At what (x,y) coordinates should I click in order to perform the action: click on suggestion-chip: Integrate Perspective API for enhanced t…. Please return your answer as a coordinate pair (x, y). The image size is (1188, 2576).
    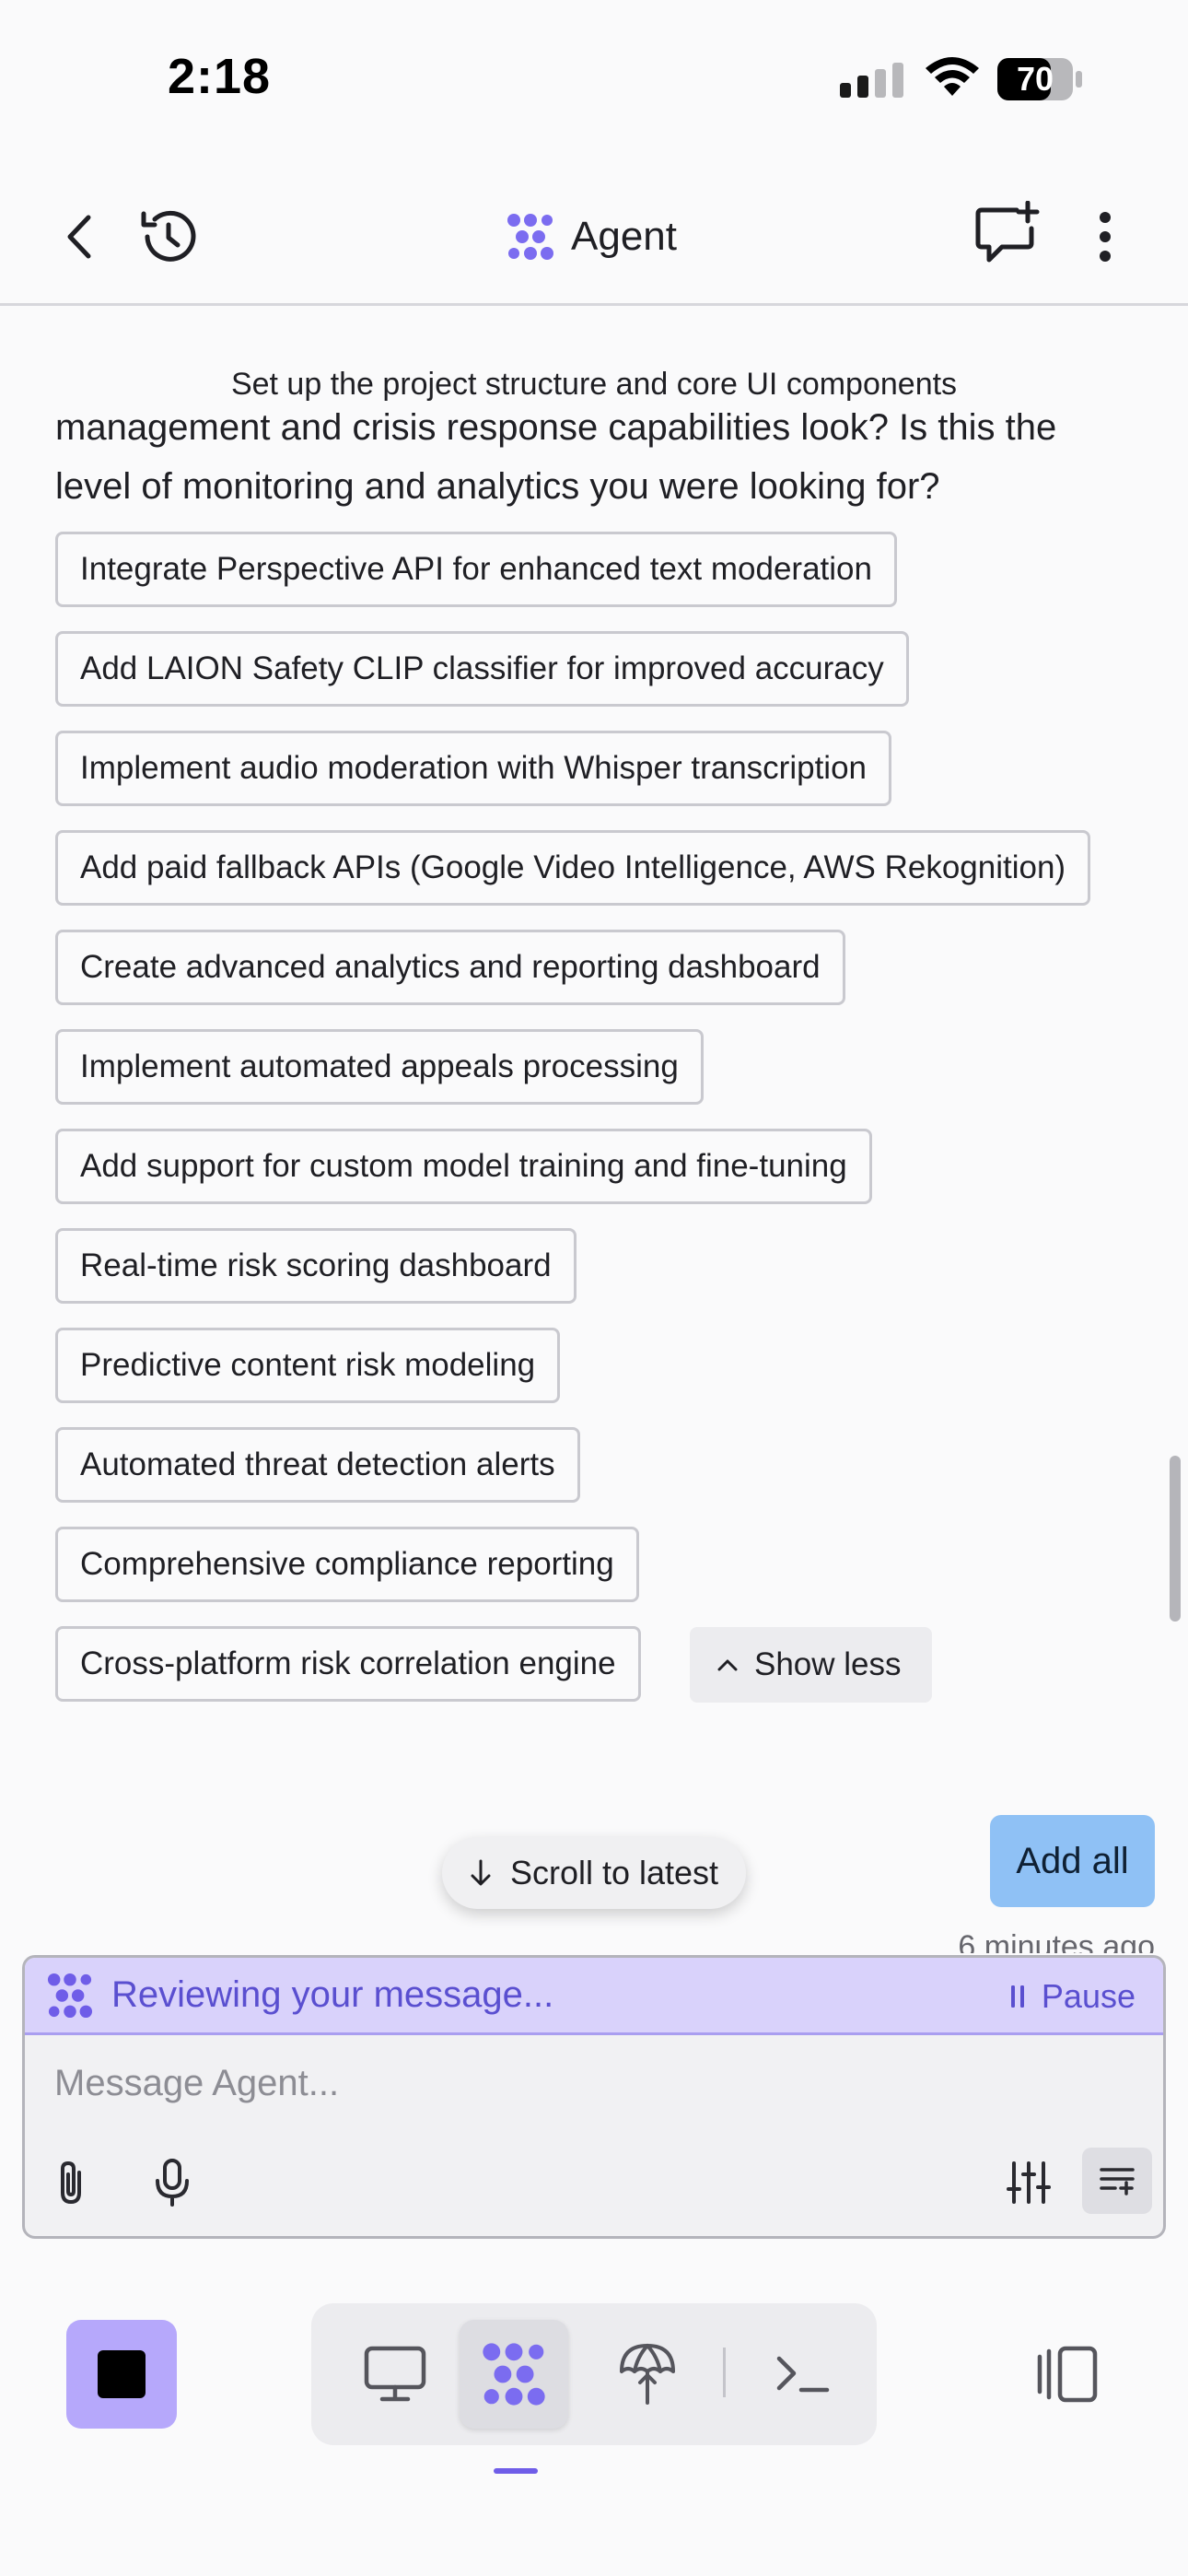
    Looking at the image, I should click on (476, 569).